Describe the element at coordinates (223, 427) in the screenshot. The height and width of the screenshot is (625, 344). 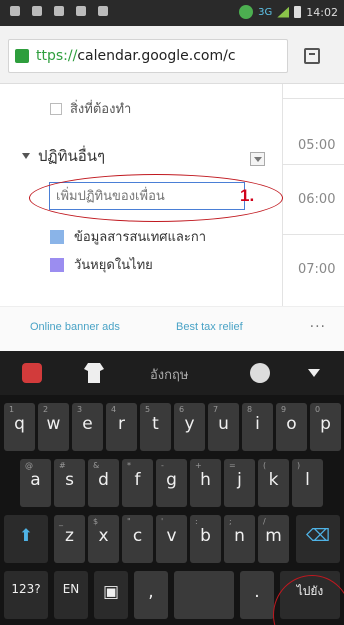
I see `key: 7u` at that location.